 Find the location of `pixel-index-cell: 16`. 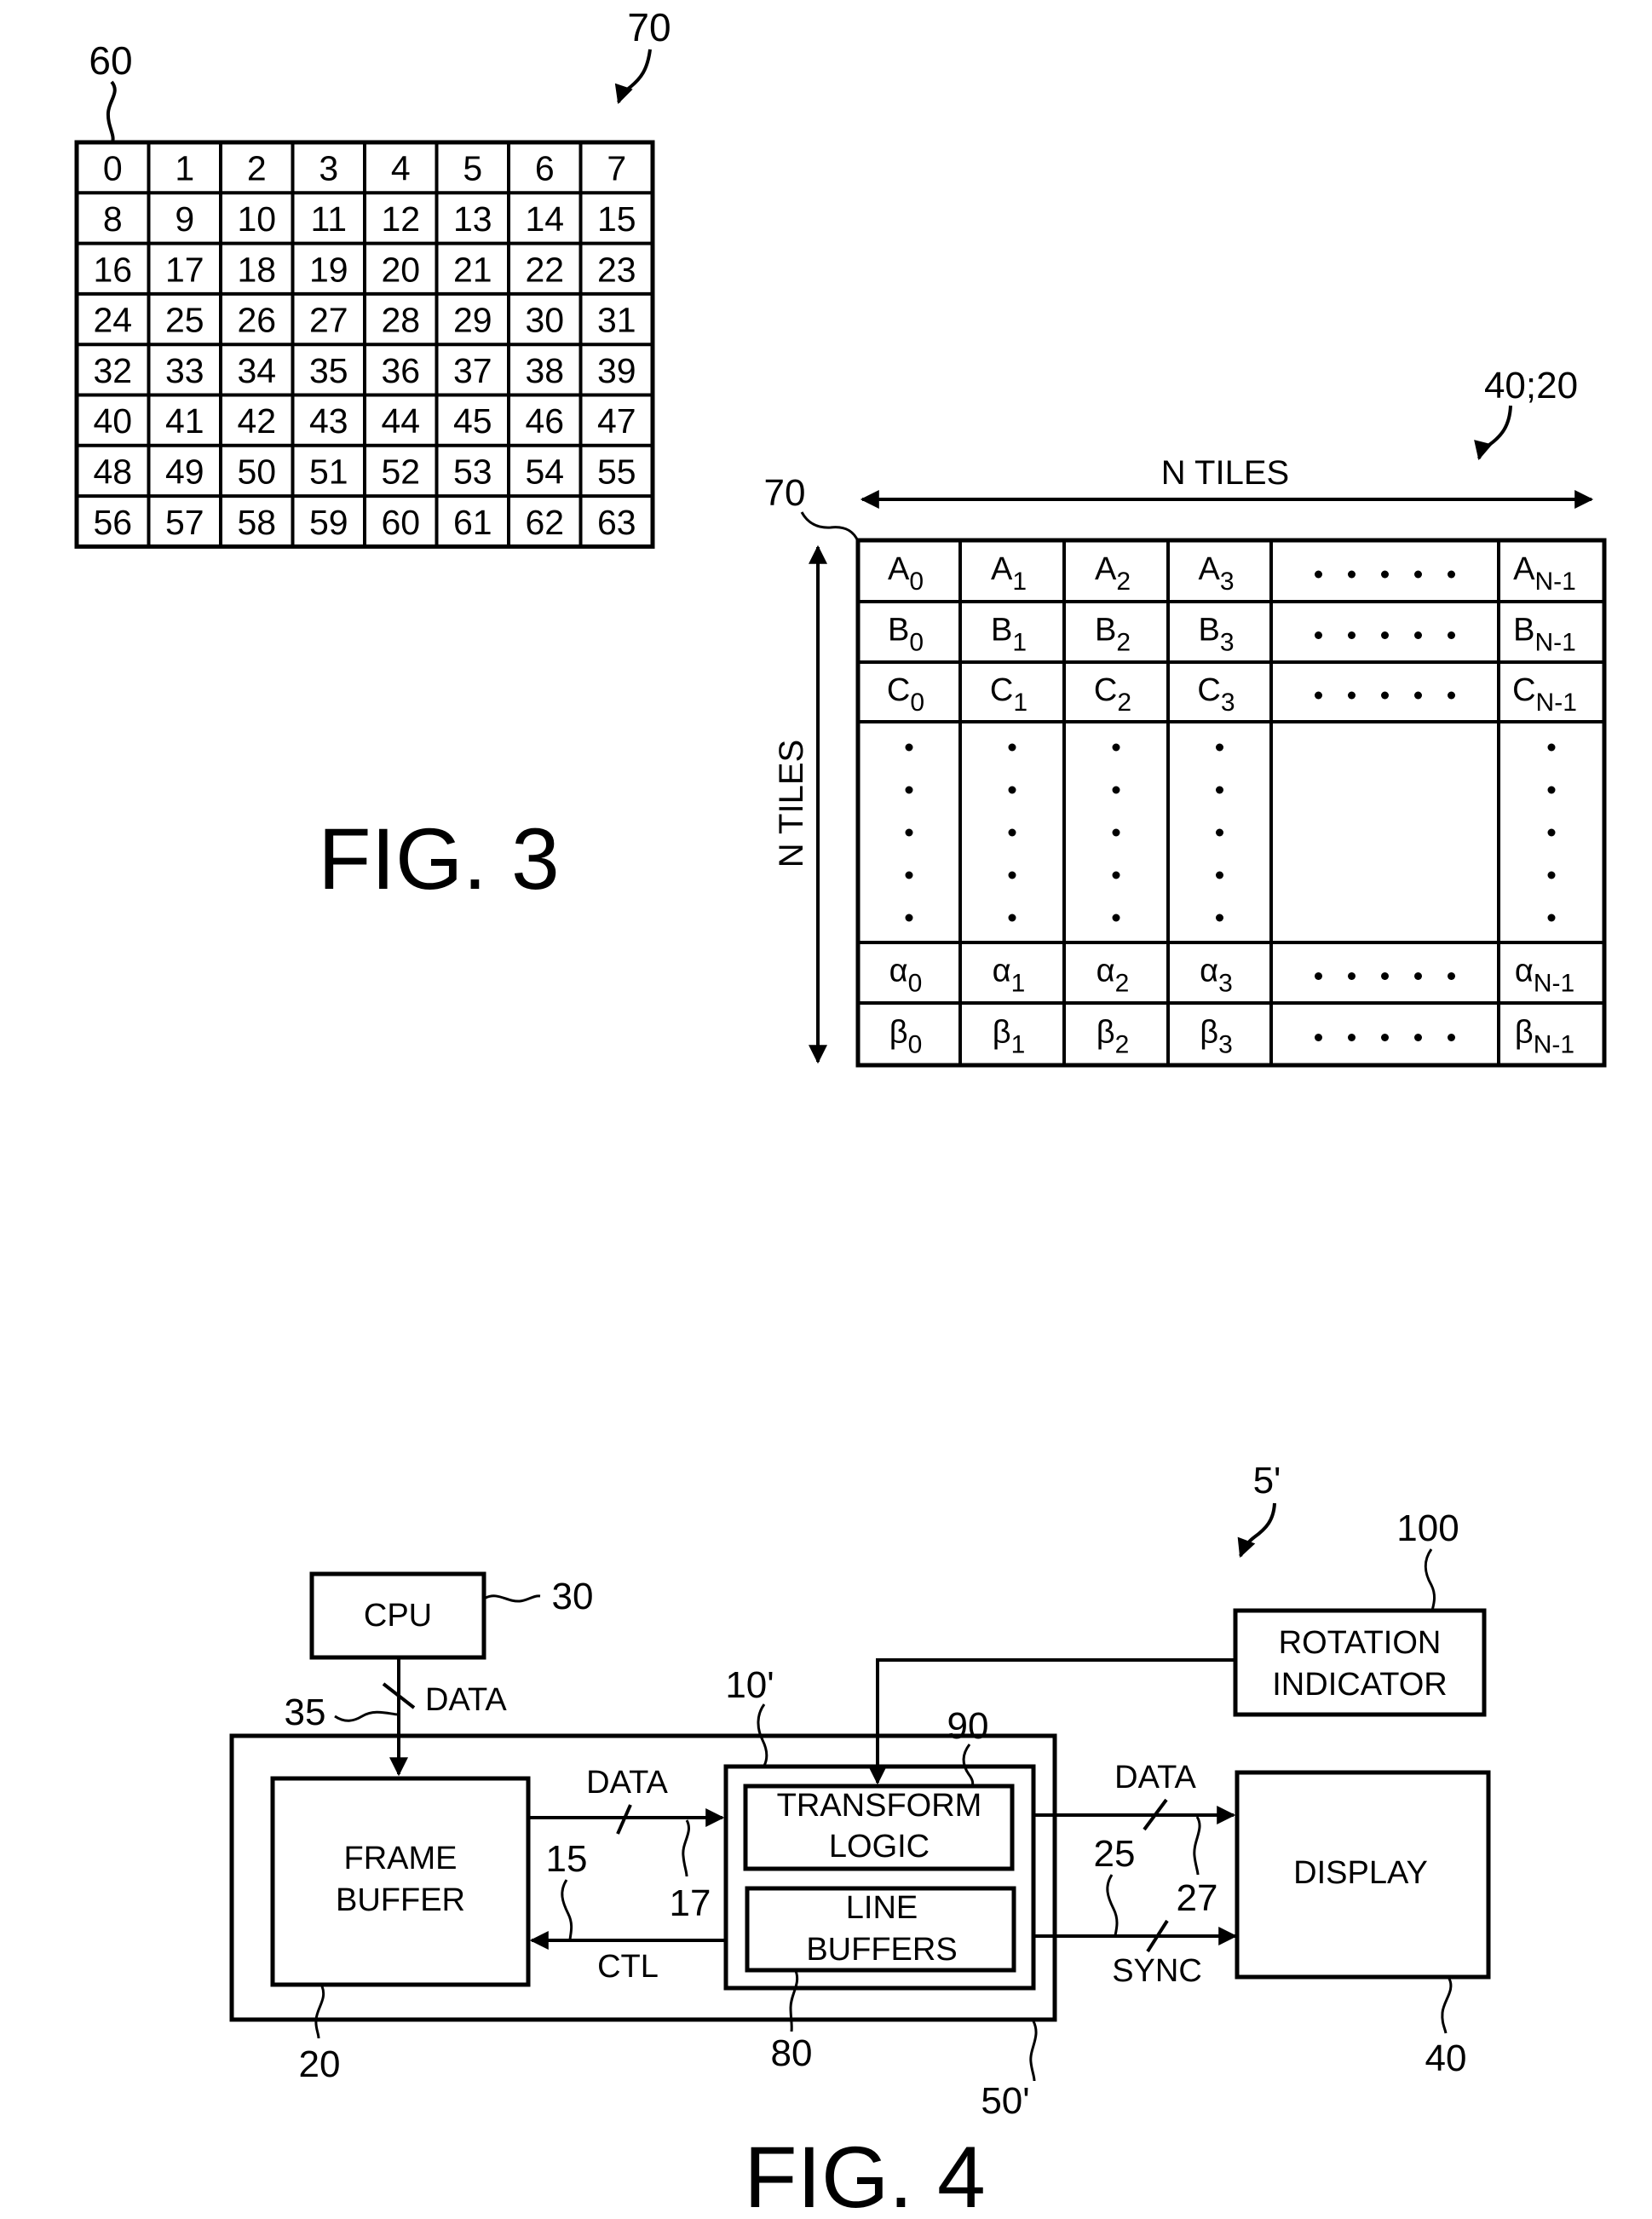

pixel-index-cell: 16 is located at coordinates (112, 269).